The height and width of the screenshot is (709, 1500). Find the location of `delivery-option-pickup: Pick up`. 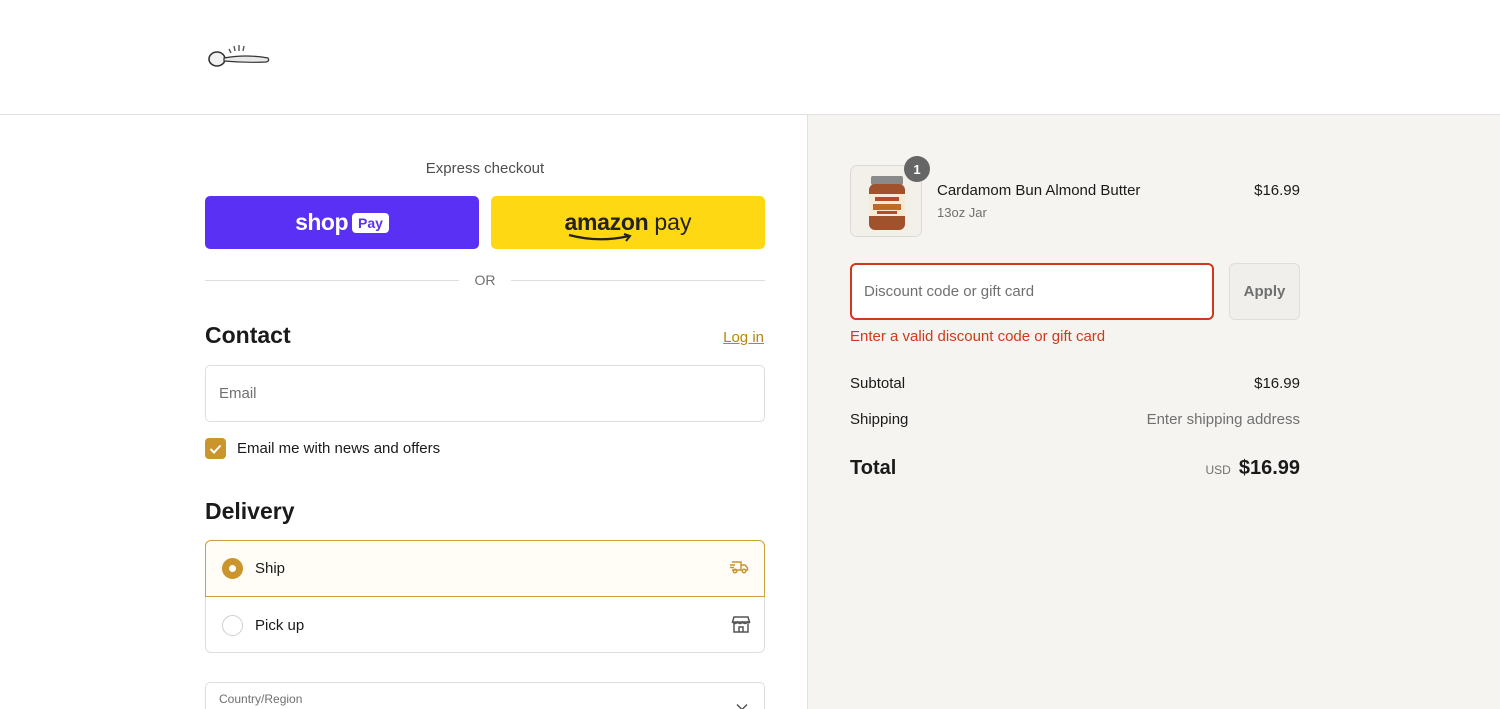

delivery-option-pickup: Pick up is located at coordinates (486, 625).